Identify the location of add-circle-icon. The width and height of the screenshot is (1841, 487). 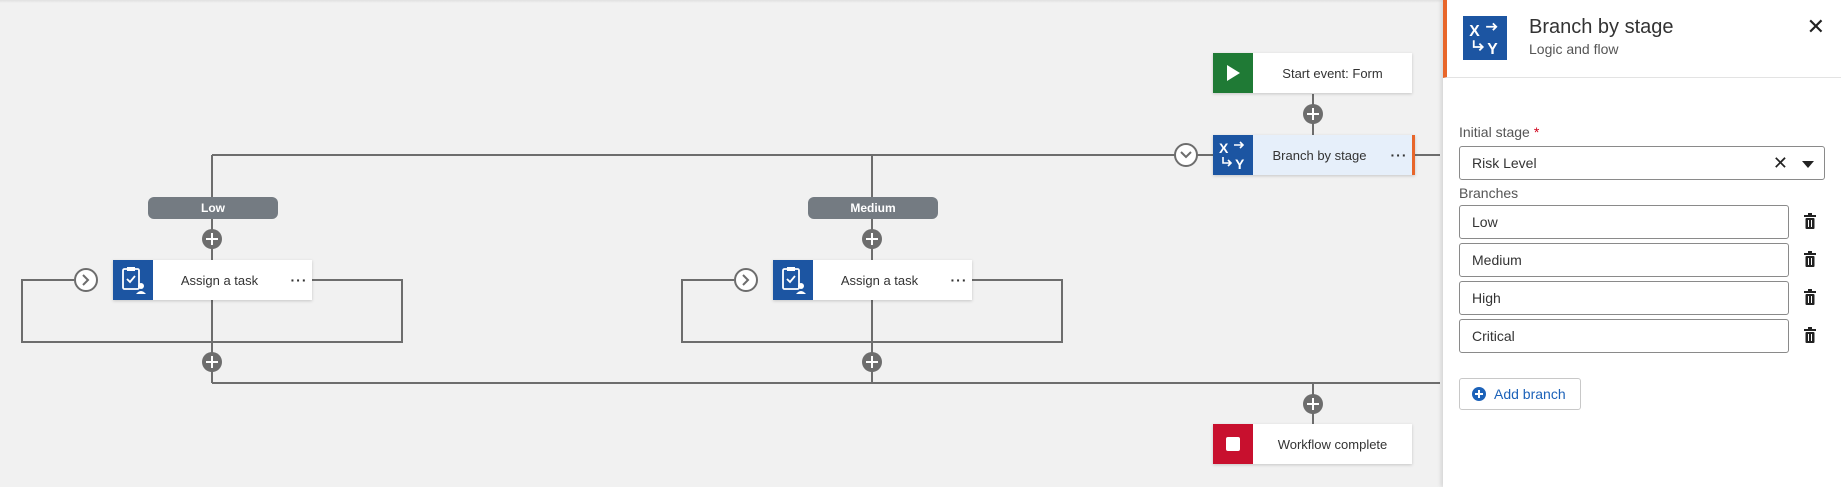
(1479, 394).